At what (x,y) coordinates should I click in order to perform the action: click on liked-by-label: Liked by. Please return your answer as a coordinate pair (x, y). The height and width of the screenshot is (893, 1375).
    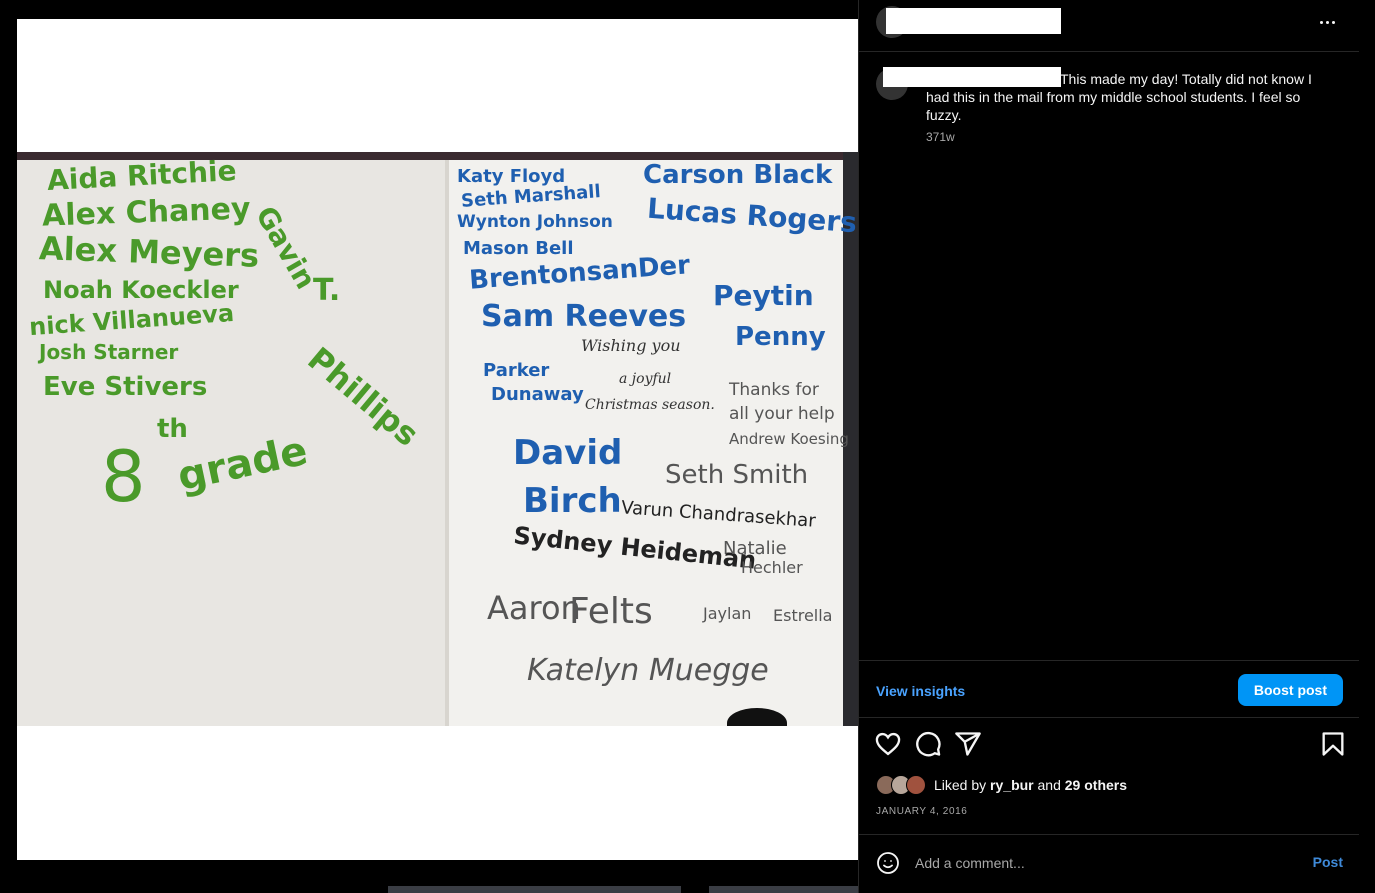
    Looking at the image, I should click on (960, 785).